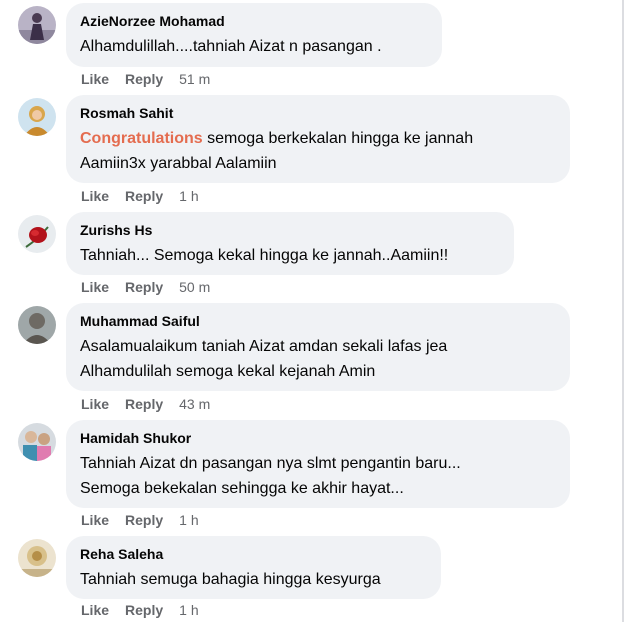 The width and height of the screenshot is (624, 622). Describe the element at coordinates (318, 321) in the screenshot. I see `comment-author: Muhammad Saiful` at that location.